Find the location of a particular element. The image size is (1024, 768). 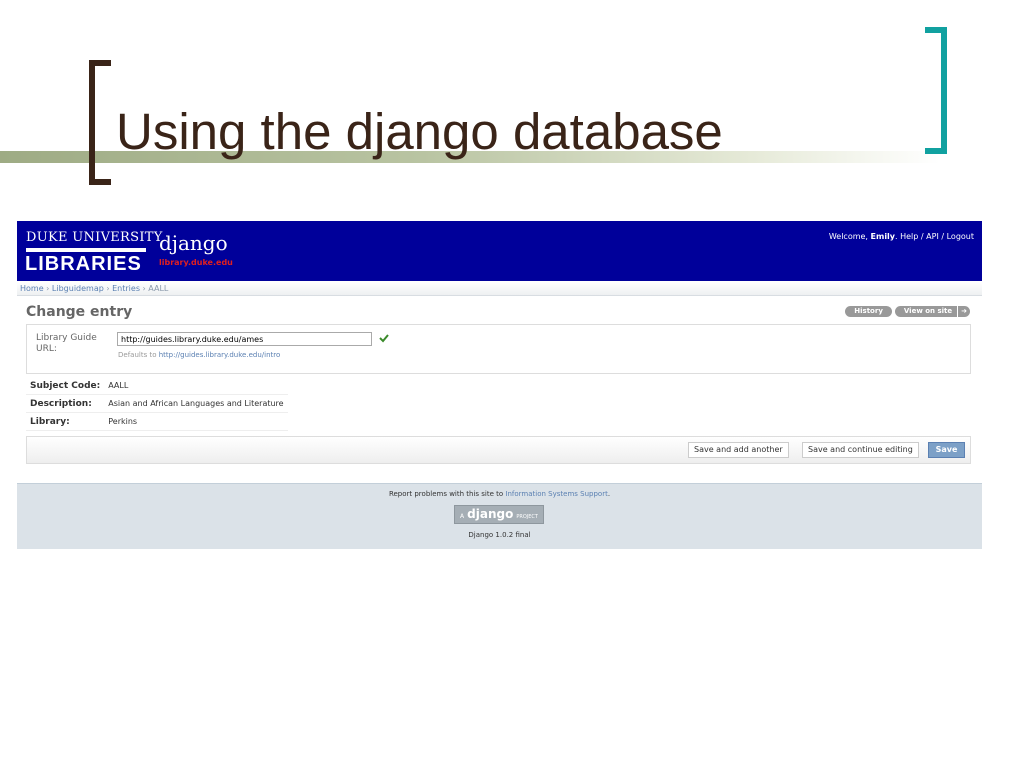

user-tools: Welcome, Emily. Help / API / Logout is located at coordinates (901, 236).